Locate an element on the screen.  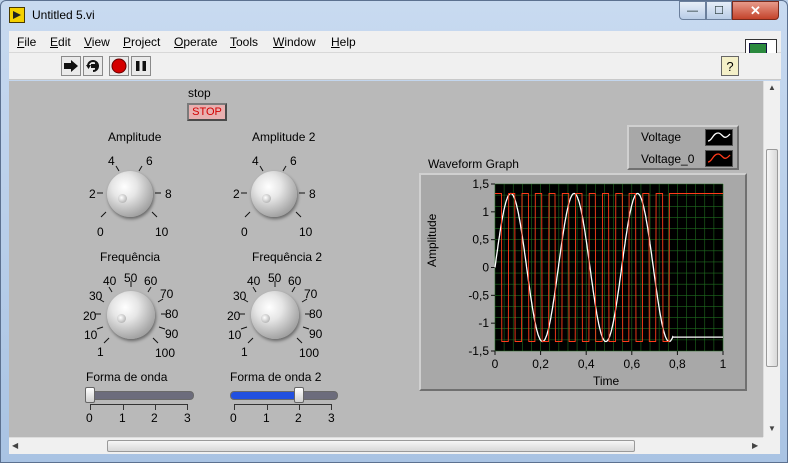
graph-x-axis-label: Time is located at coordinates (606, 381).